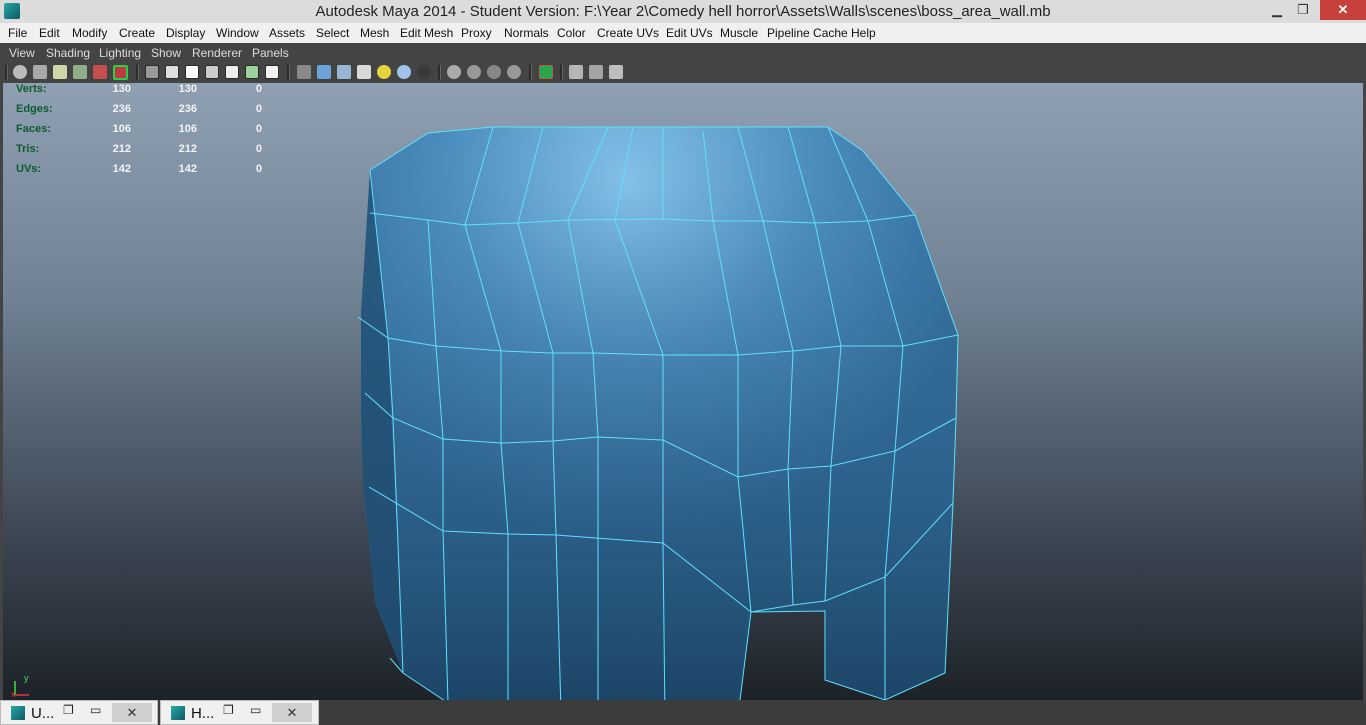 This screenshot has width=1366, height=725. Describe the element at coordinates (364, 72) in the screenshot. I see `textured-icon` at that location.